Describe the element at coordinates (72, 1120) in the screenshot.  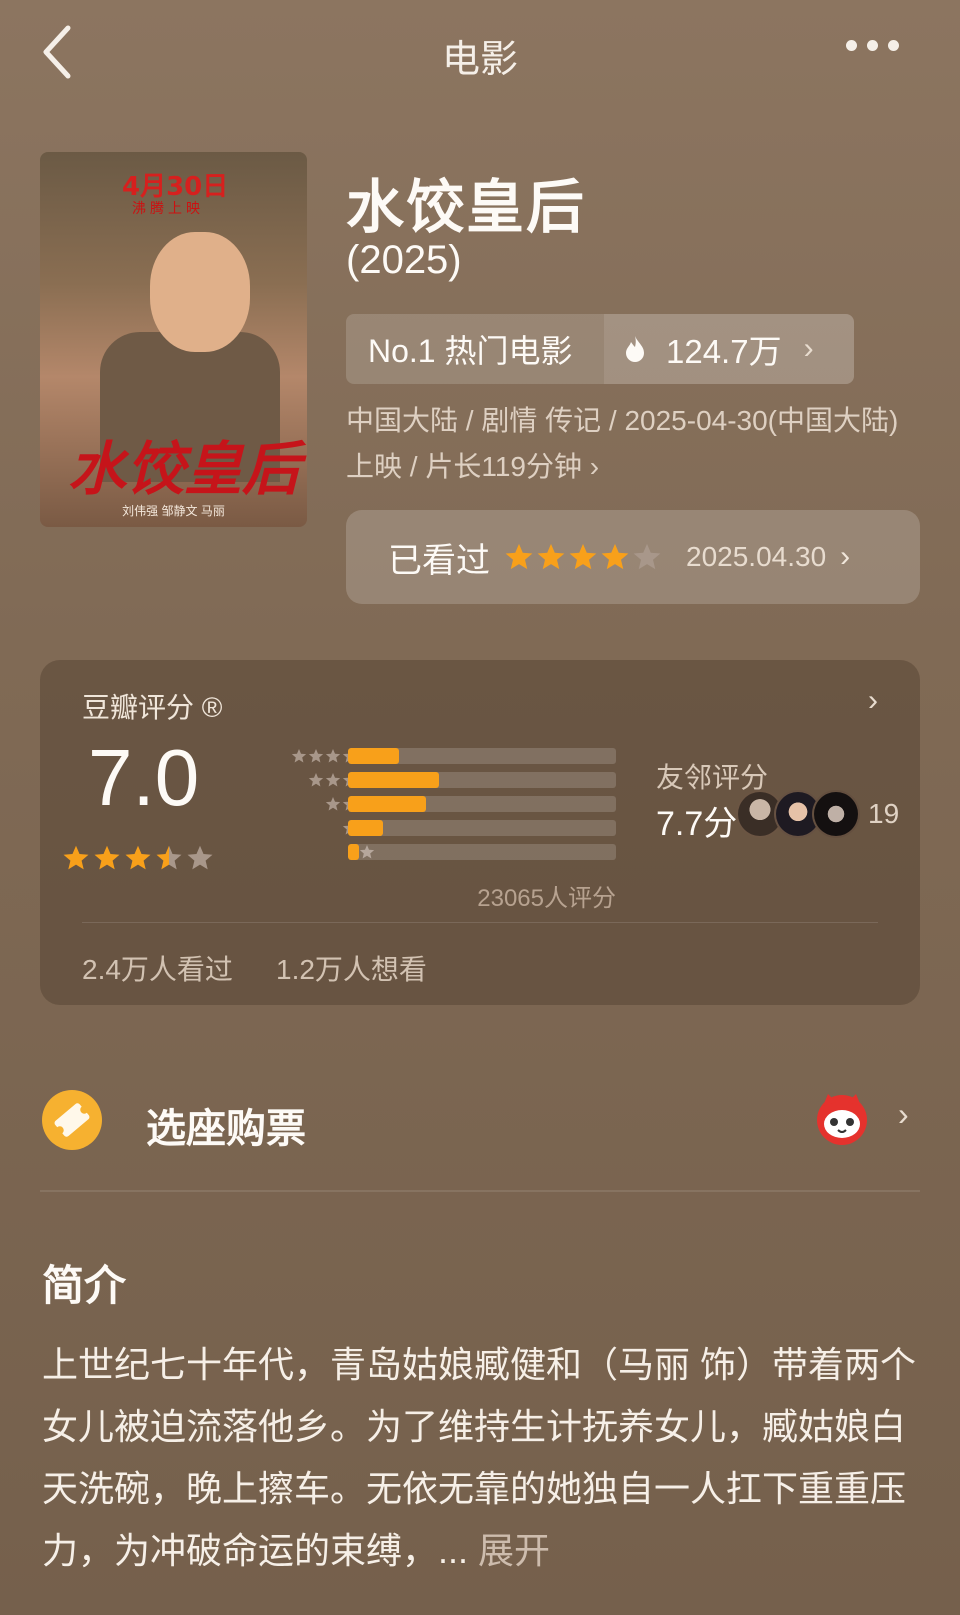
I see `ticket-icon` at that location.